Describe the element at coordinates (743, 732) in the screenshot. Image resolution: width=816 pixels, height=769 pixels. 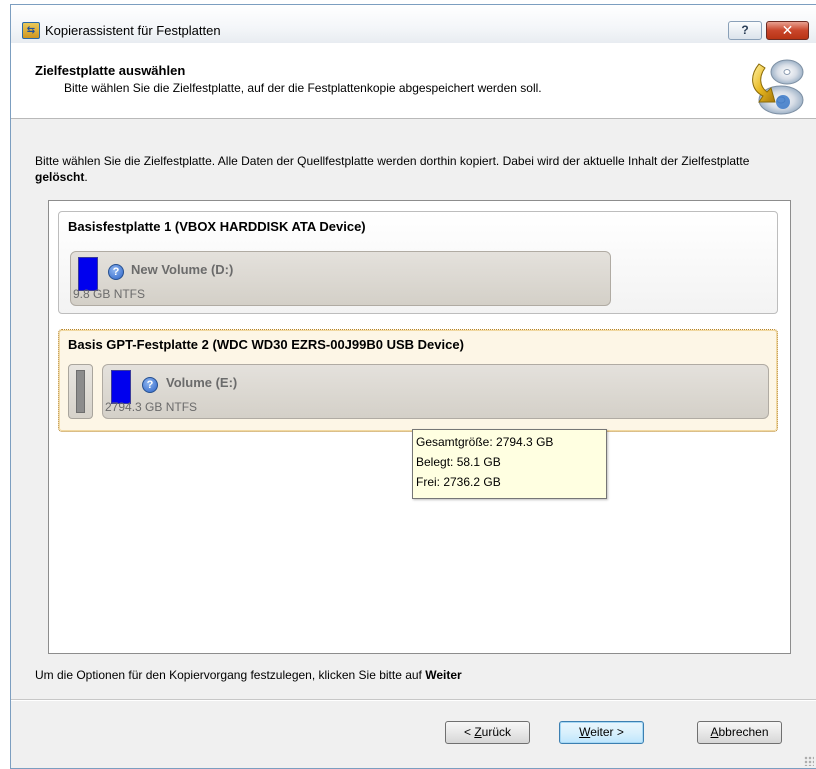
I see `cancel-button-label: bbrechen` at that location.